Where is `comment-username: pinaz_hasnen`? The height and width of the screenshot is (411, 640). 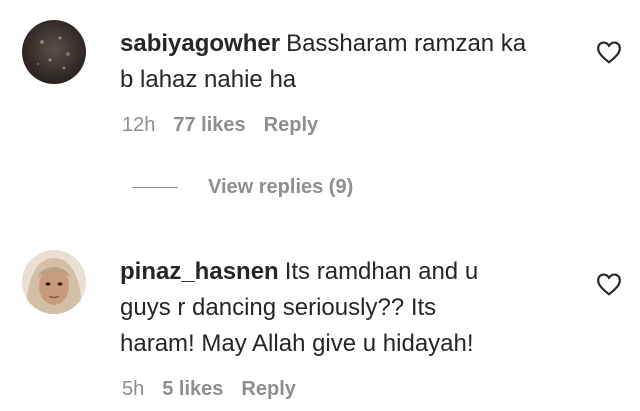 comment-username: pinaz_hasnen is located at coordinates (199, 271).